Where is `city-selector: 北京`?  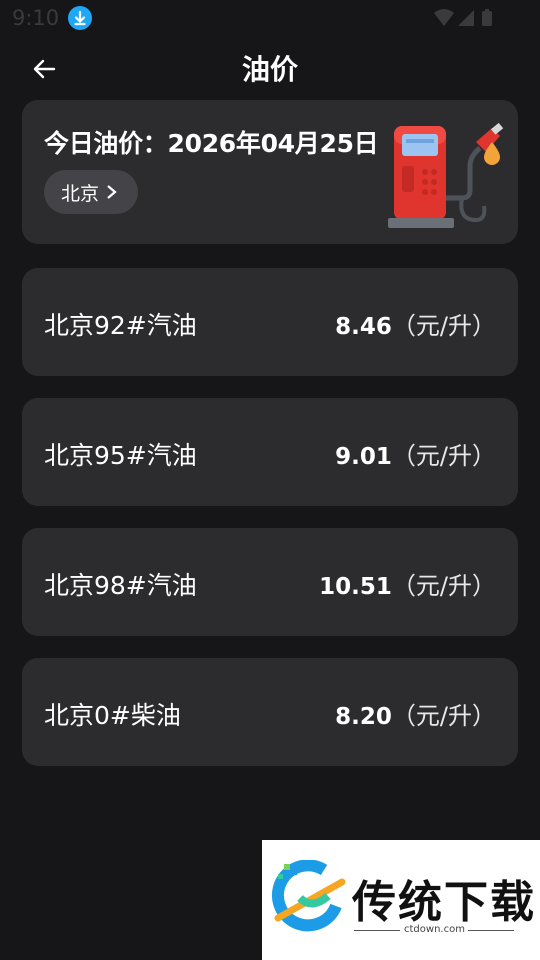 city-selector: 北京 is located at coordinates (91, 192).